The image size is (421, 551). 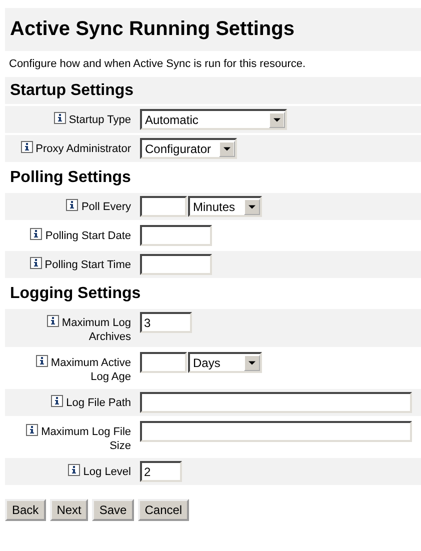 I want to click on field-label: Maximum Log File Size, so click(x=86, y=439).